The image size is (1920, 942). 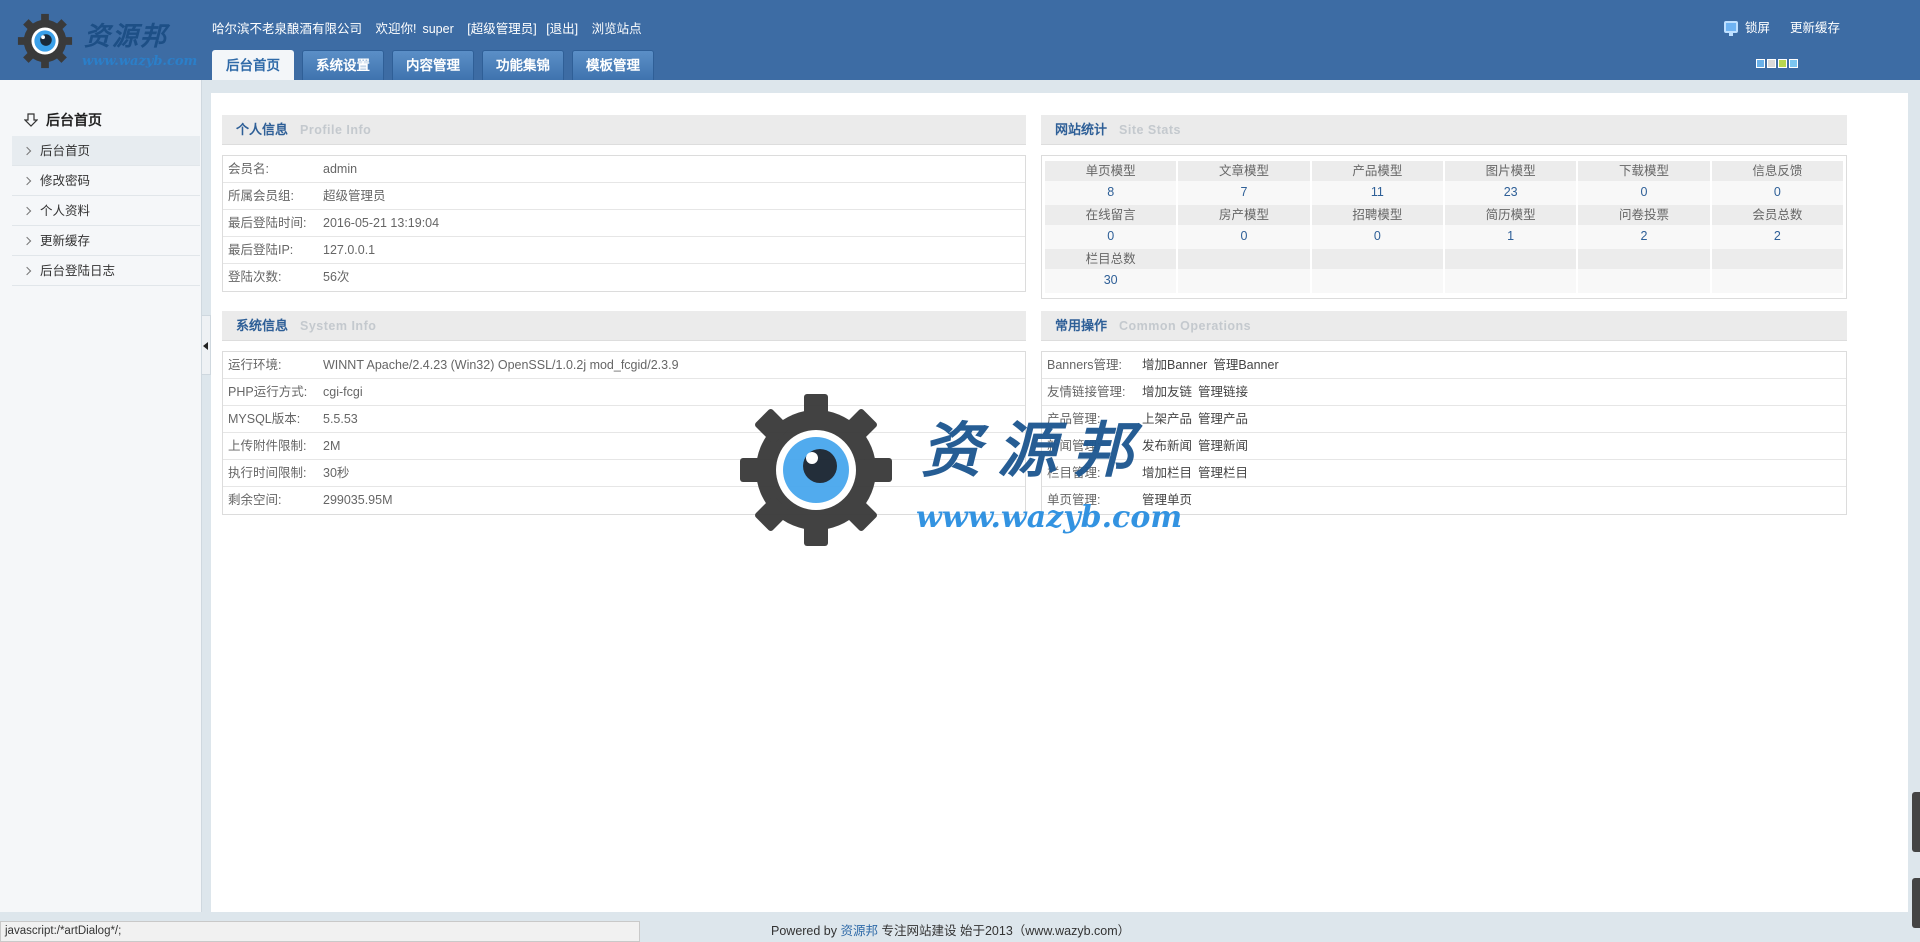 I want to click on stat-label: 下载模型, so click(x=1644, y=171).